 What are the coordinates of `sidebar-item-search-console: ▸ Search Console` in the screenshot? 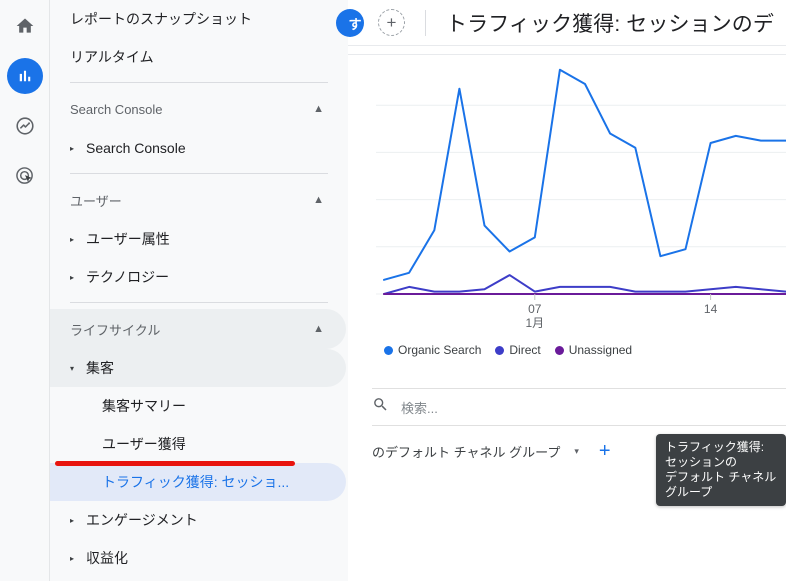 It's located at (198, 148).